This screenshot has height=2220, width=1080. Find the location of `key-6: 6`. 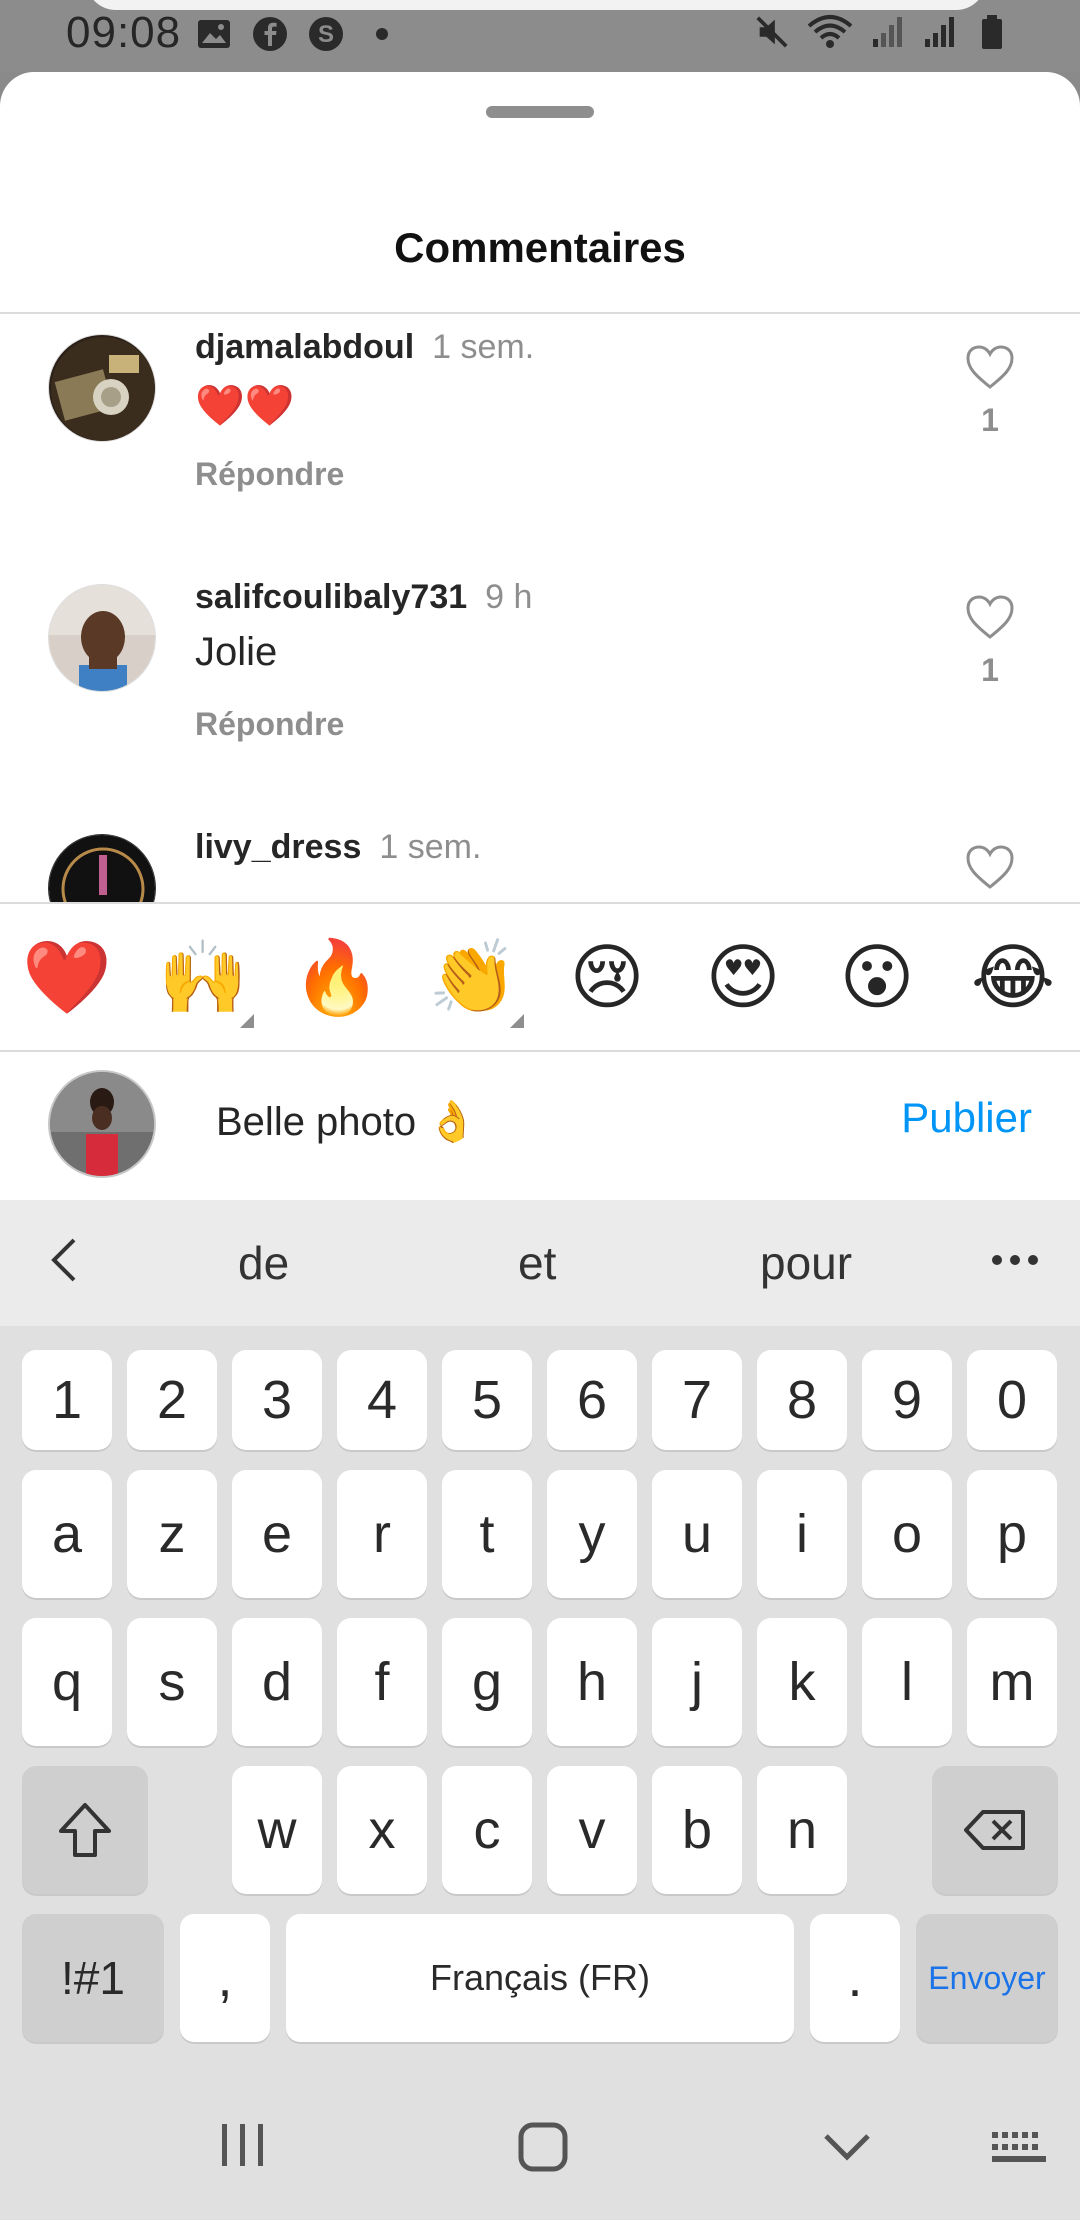

key-6: 6 is located at coordinates (592, 1400).